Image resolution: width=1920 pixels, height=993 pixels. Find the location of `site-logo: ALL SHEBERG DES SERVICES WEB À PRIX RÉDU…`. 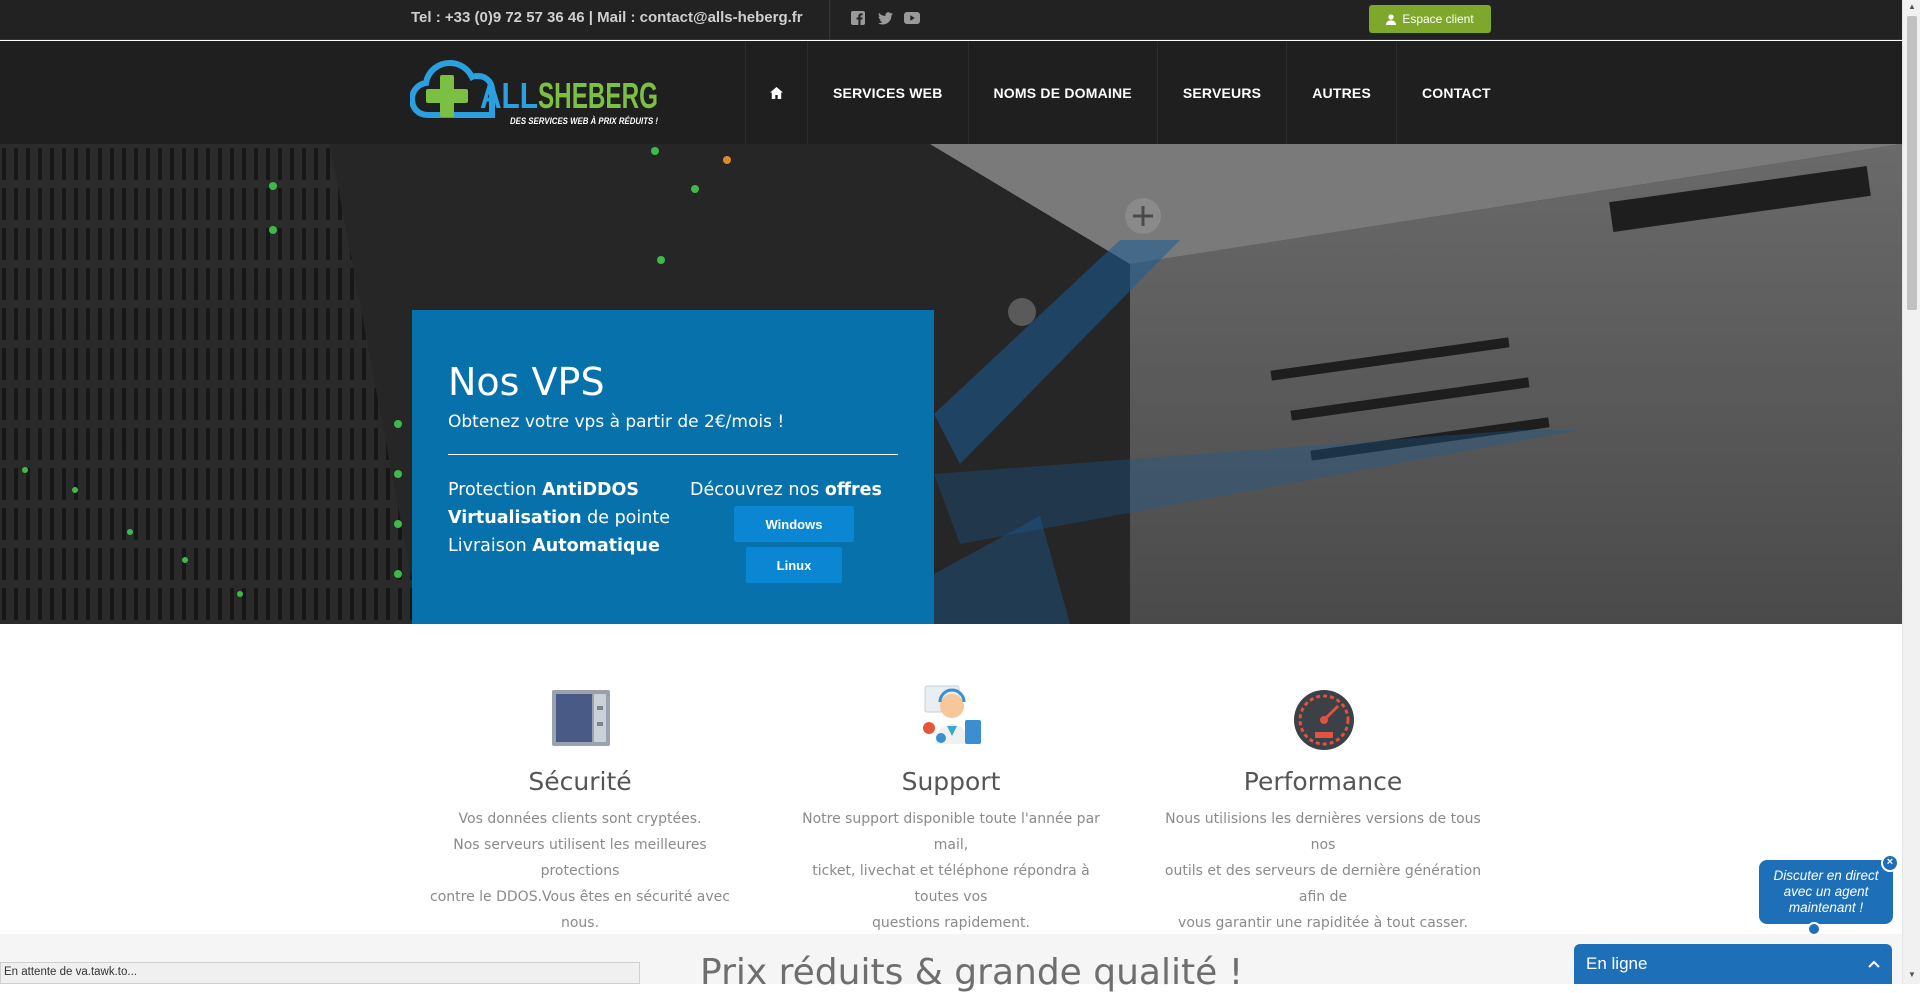

site-logo: ALL SHEBERG DES SERVICES WEB À PRIX RÉDU… is located at coordinates (539, 94).